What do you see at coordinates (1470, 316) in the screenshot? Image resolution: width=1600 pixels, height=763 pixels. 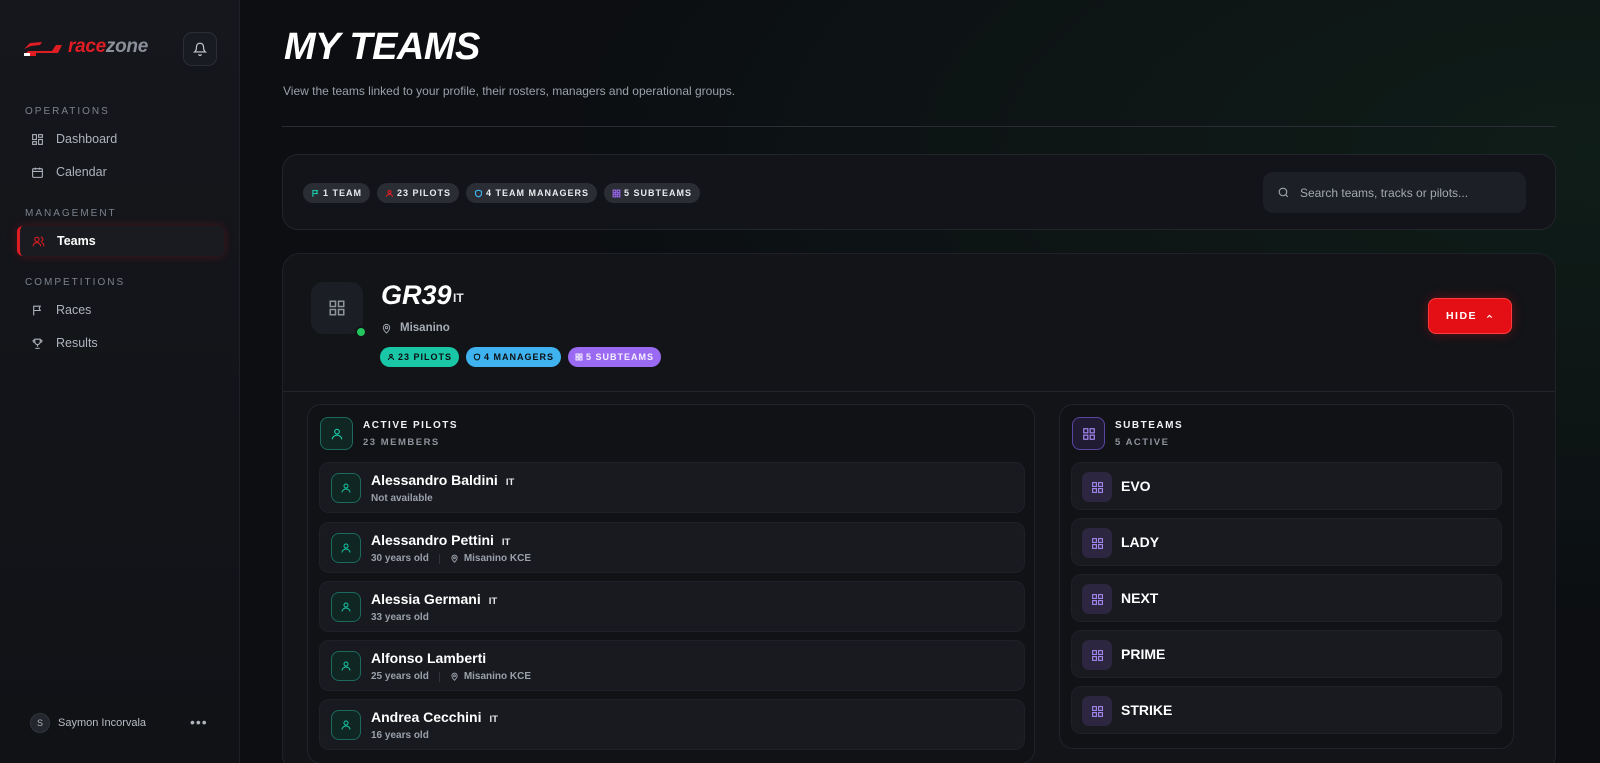 I see `hide-button: HIDE` at bounding box center [1470, 316].